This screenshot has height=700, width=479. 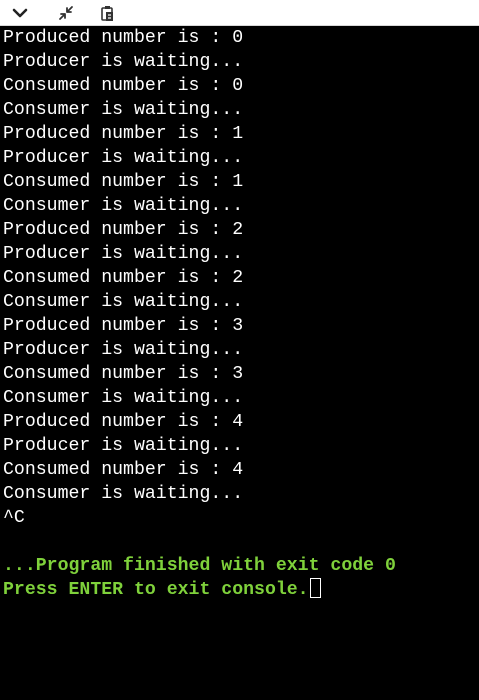 What do you see at coordinates (123, 134) in the screenshot?
I see `console-line: Produced number is : 1` at bounding box center [123, 134].